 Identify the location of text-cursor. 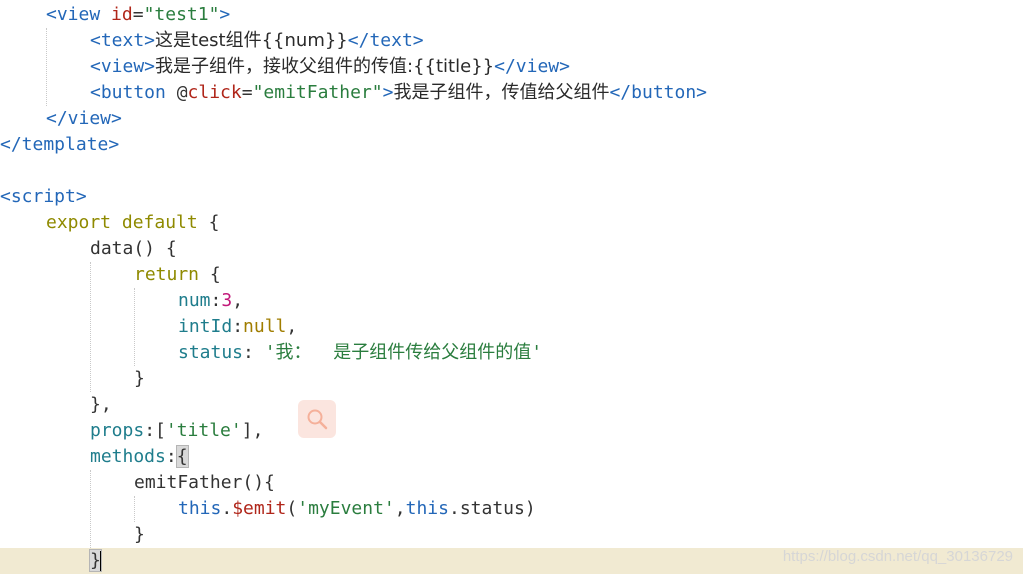
(100, 561).